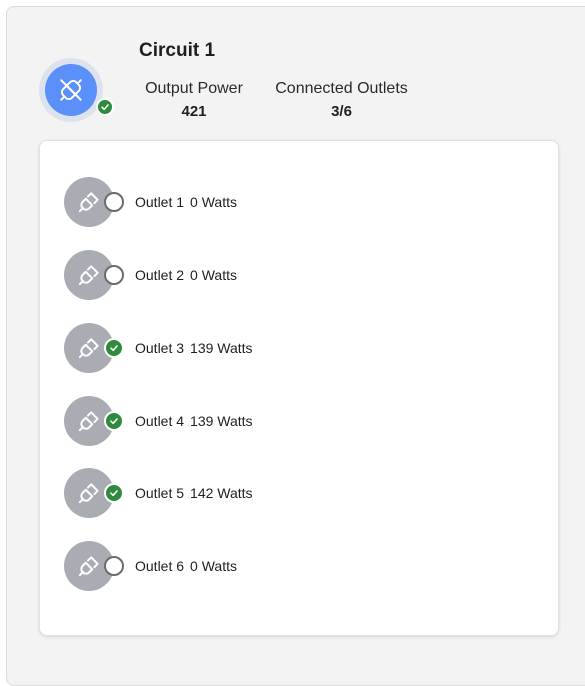  Describe the element at coordinates (341, 88) in the screenshot. I see `connected-outlets-label: Connected Outlets` at that location.